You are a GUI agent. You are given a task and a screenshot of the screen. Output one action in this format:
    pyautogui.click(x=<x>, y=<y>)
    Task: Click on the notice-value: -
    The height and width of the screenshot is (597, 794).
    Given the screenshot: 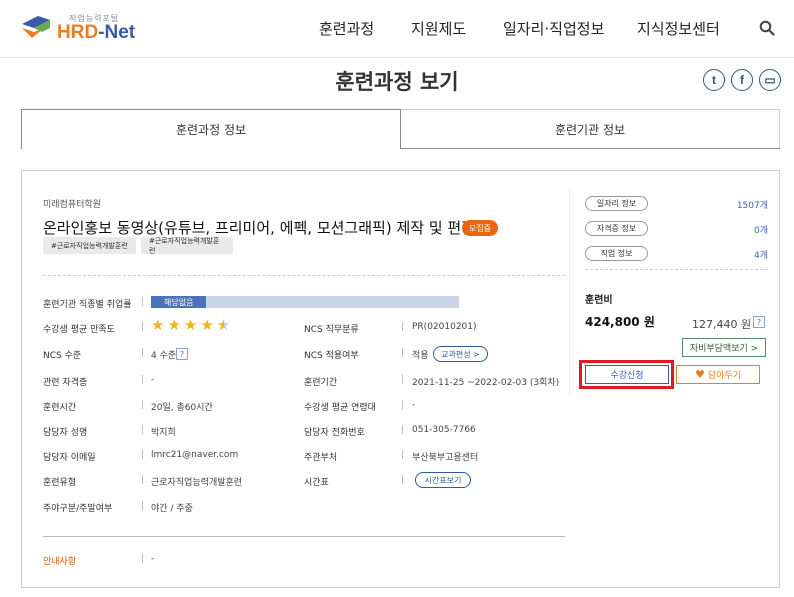 What is the action you would take?
    pyautogui.click(x=153, y=559)
    